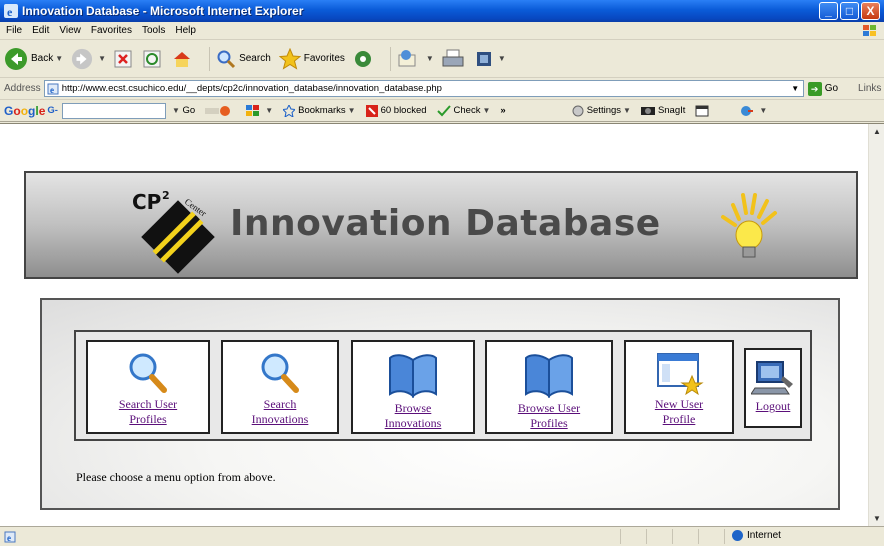 Image resolution: width=884 pixels, height=546 pixels. What do you see at coordinates (876, 325) in the screenshot?
I see `vertical-scrollbar: ▲ ▼` at bounding box center [876, 325].